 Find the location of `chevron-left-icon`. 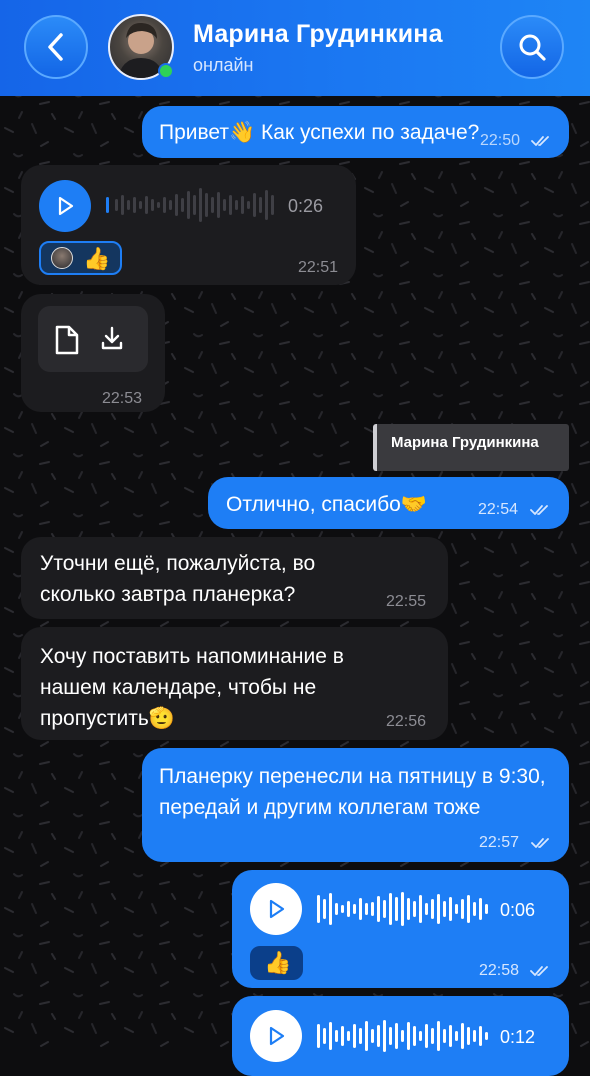

chevron-left-icon is located at coordinates (55, 47).